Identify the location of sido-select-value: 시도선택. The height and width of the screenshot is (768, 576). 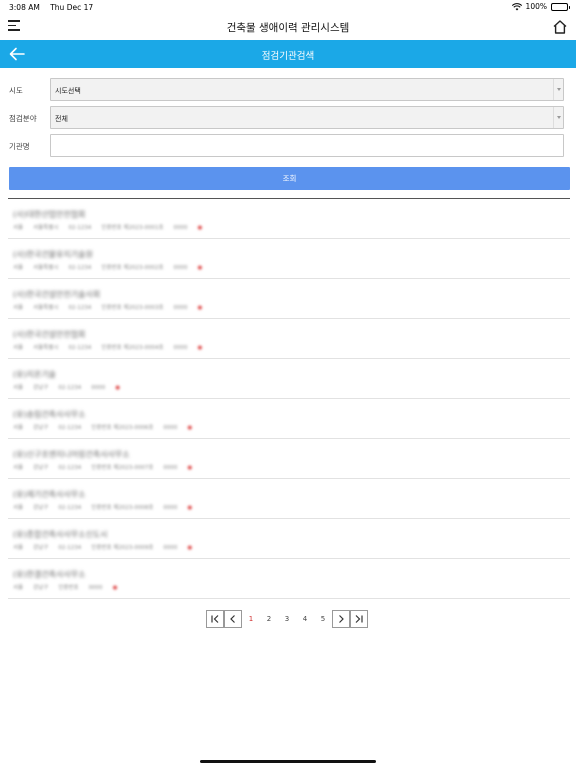
(68, 91).